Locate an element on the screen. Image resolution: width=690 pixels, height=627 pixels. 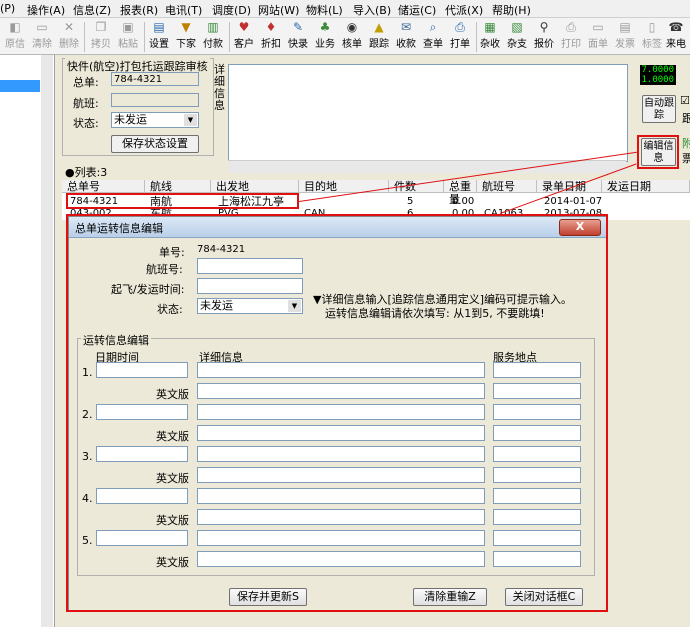
save-status-button: 保存状态设置 is located at coordinates (155, 144).